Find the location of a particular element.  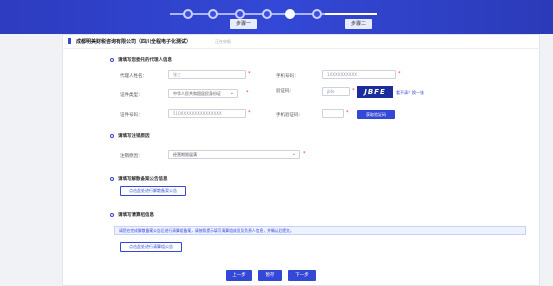

section-agent-title: 请填写您委托的代理人信息 is located at coordinates (141, 60).